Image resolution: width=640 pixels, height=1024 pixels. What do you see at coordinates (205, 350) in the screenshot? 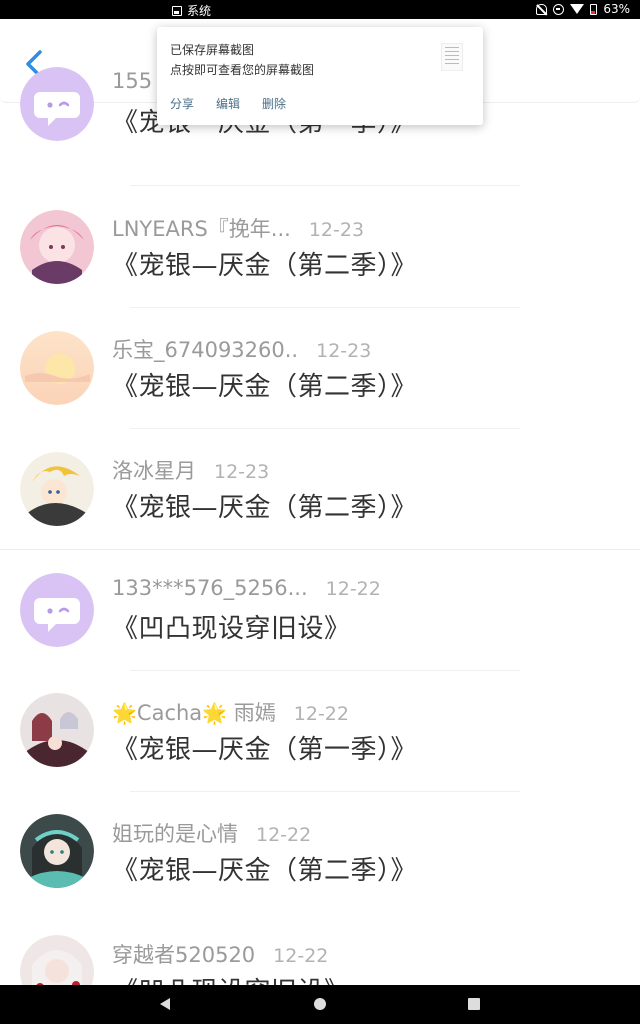
I see `user-name: 乐宝_674093260..` at bounding box center [205, 350].